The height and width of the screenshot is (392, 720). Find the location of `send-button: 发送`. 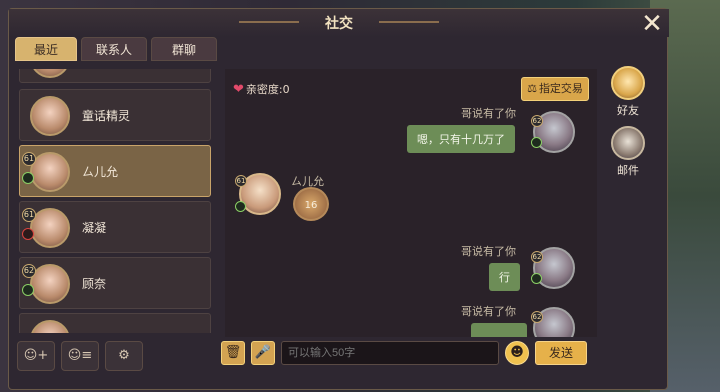

send-button: 发送 is located at coordinates (561, 353).